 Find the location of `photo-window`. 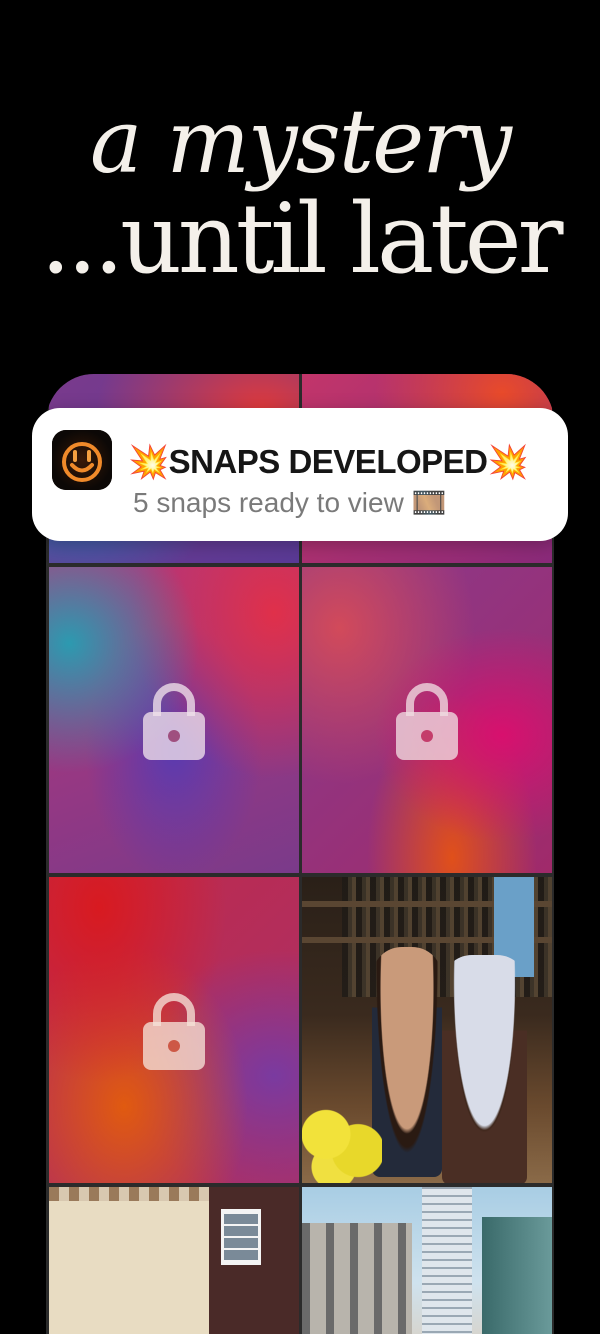

photo-window is located at coordinates (241, 1237).